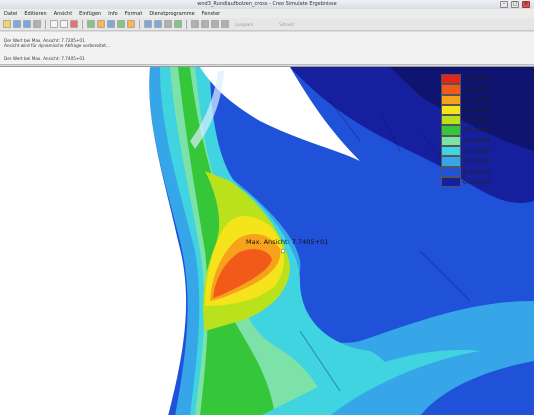 The image size is (534, 415). Describe the element at coordinates (225, 24) in the screenshot. I see `animate-icon` at that location.